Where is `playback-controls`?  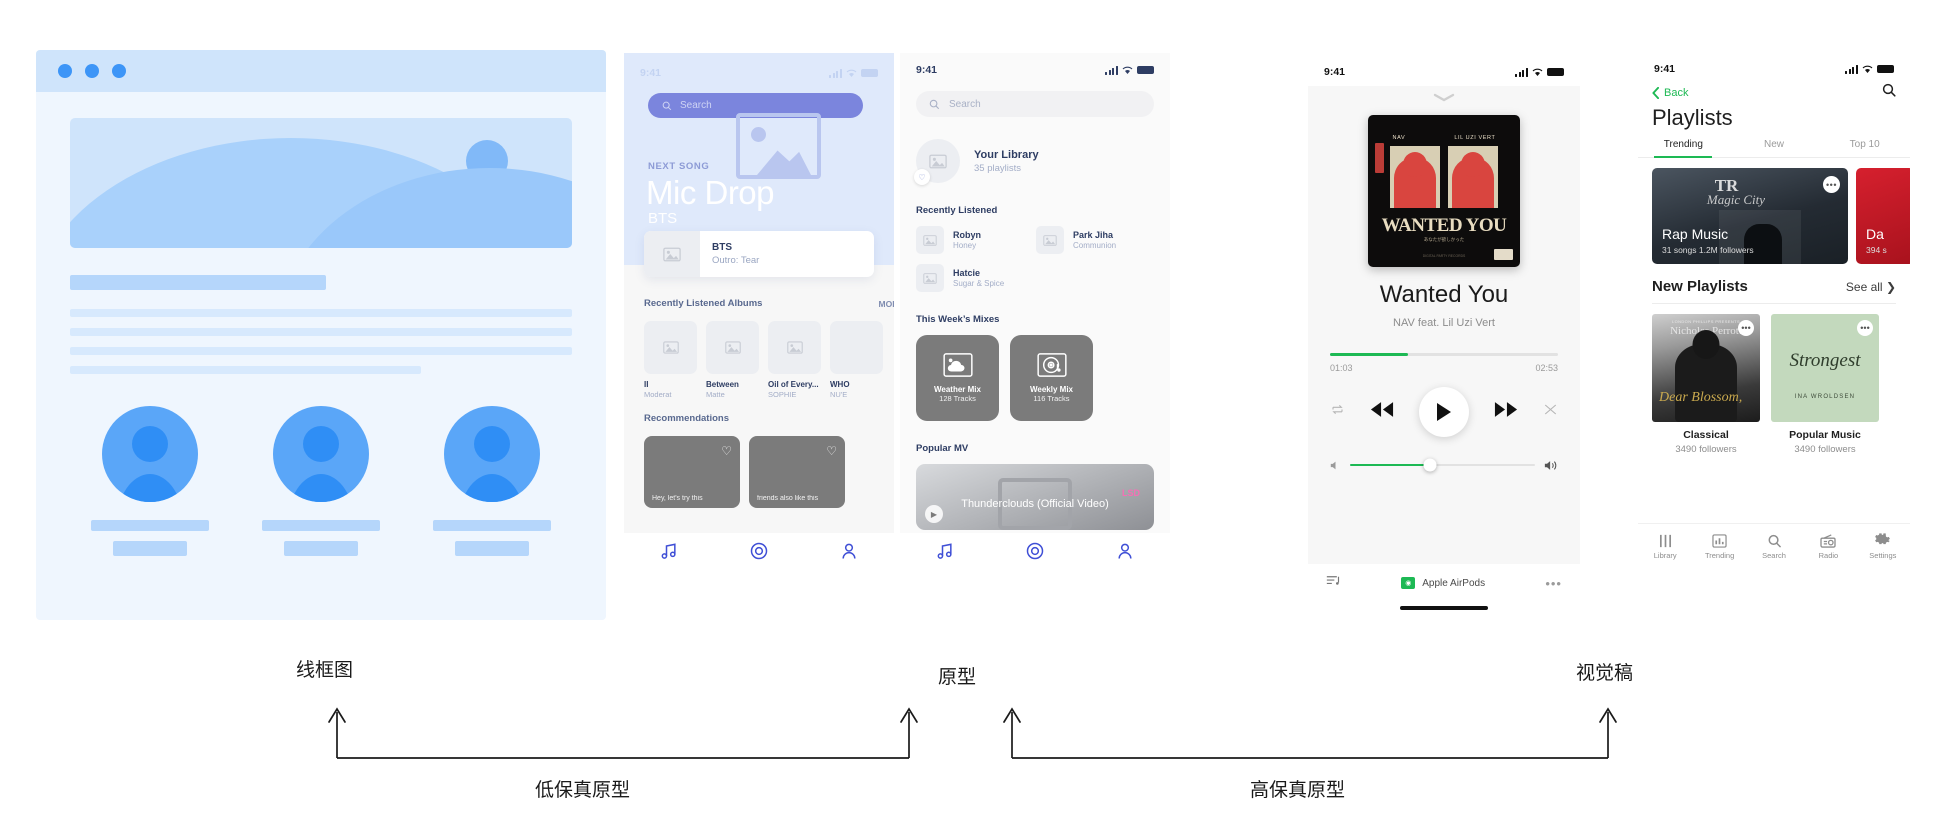
playback-controls is located at coordinates (1444, 411).